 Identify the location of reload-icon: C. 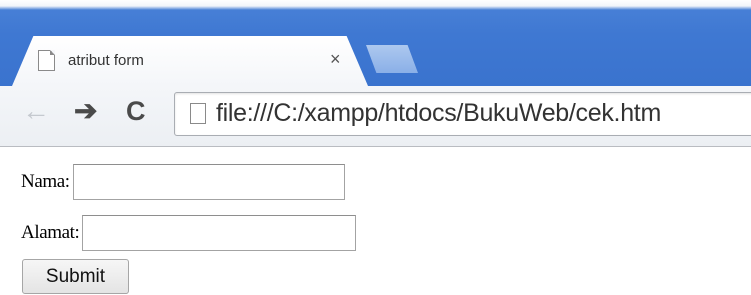
(136, 111).